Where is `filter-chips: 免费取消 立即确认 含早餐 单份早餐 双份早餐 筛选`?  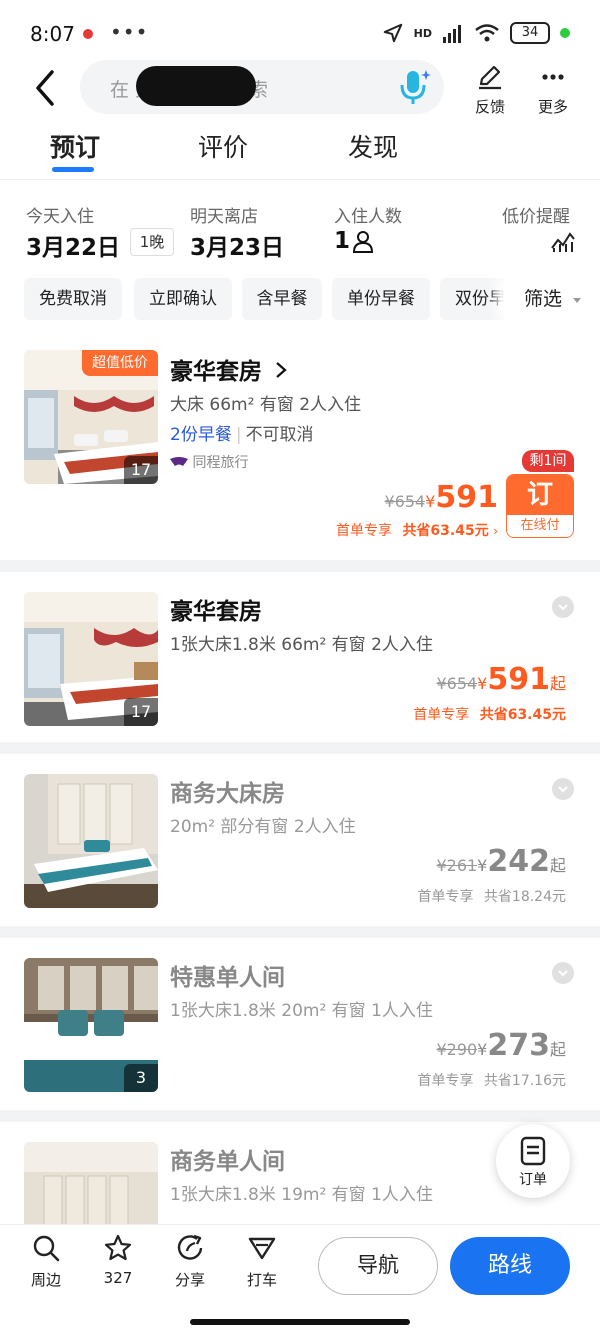
filter-chips: 免费取消 立即确认 含早餐 单份早餐 双份早餐 筛选 is located at coordinates (300, 300).